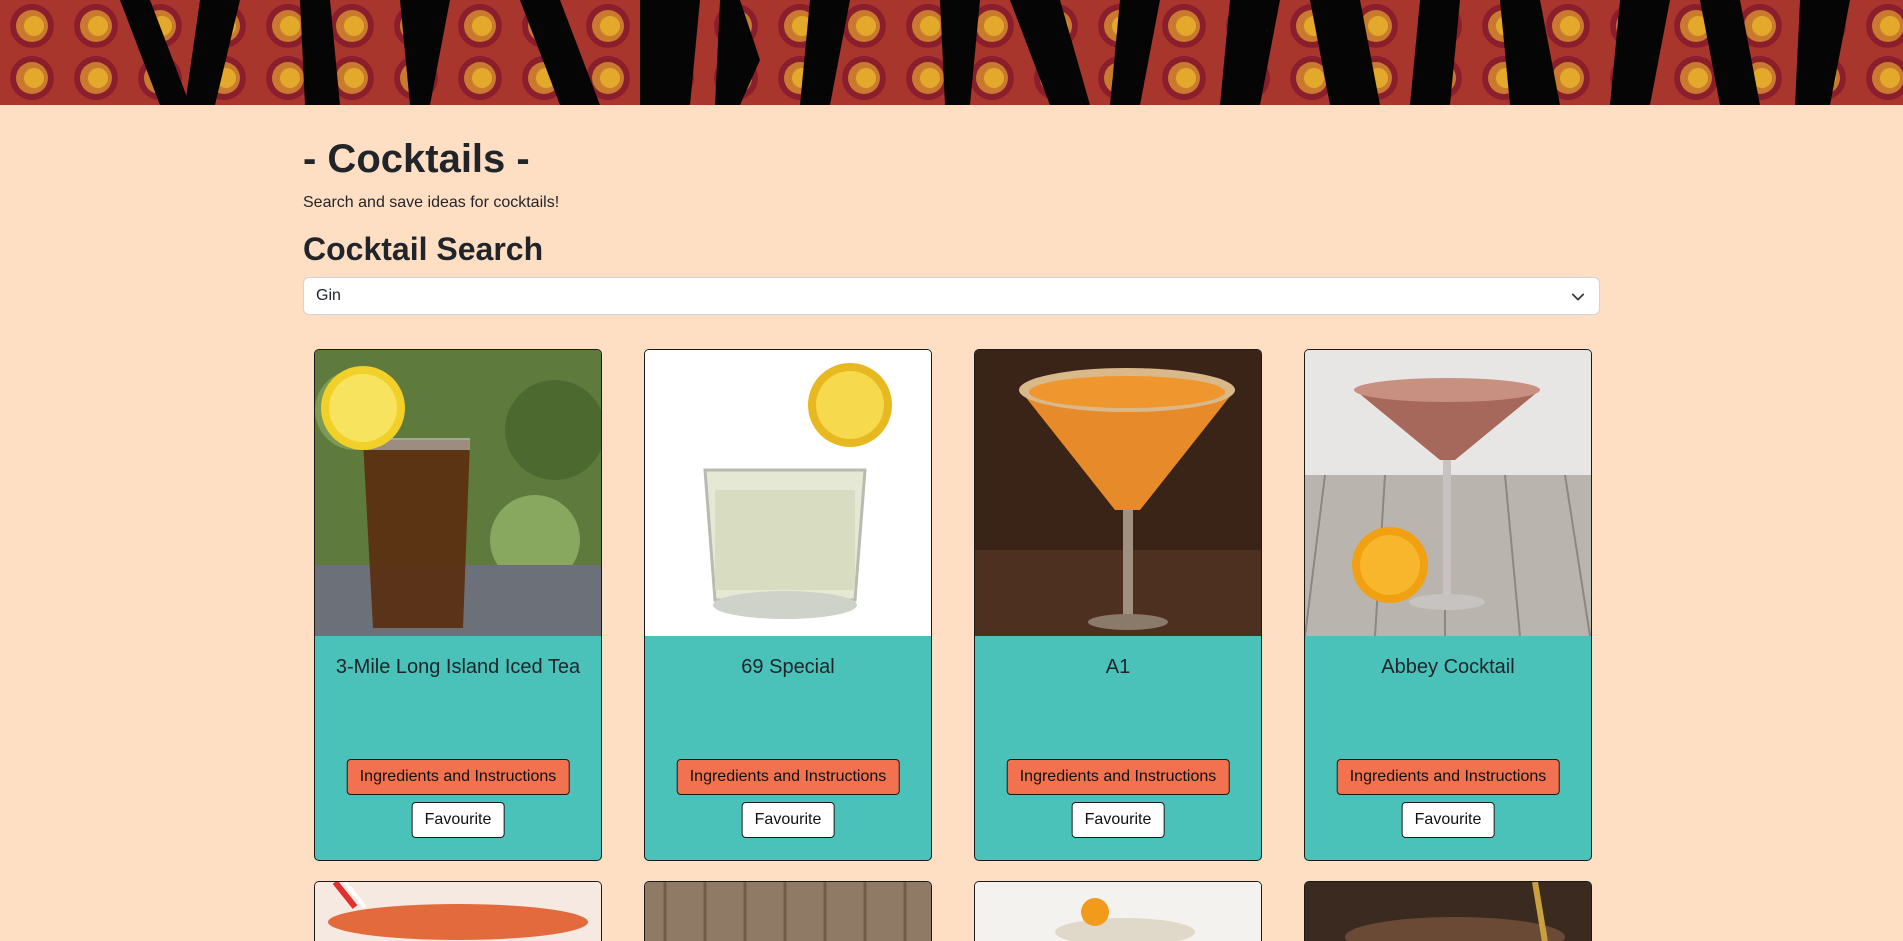  What do you see at coordinates (951, 296) in the screenshot?
I see `ingredient-select: Gin` at bounding box center [951, 296].